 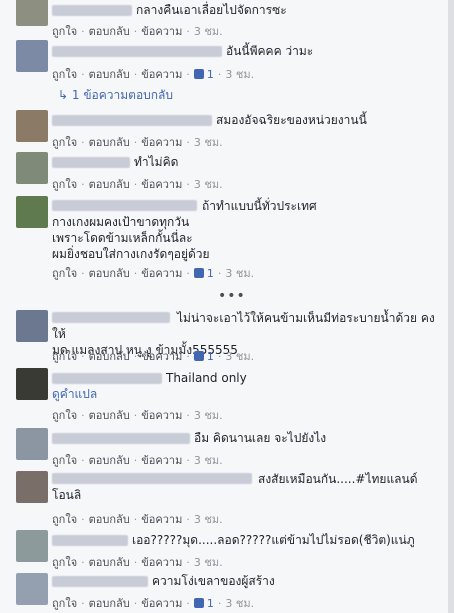 What do you see at coordinates (211, 10) in the screenshot?
I see `comment-text: กลางคืนเอาเลื่อยไปจัดการซะ` at bounding box center [211, 10].